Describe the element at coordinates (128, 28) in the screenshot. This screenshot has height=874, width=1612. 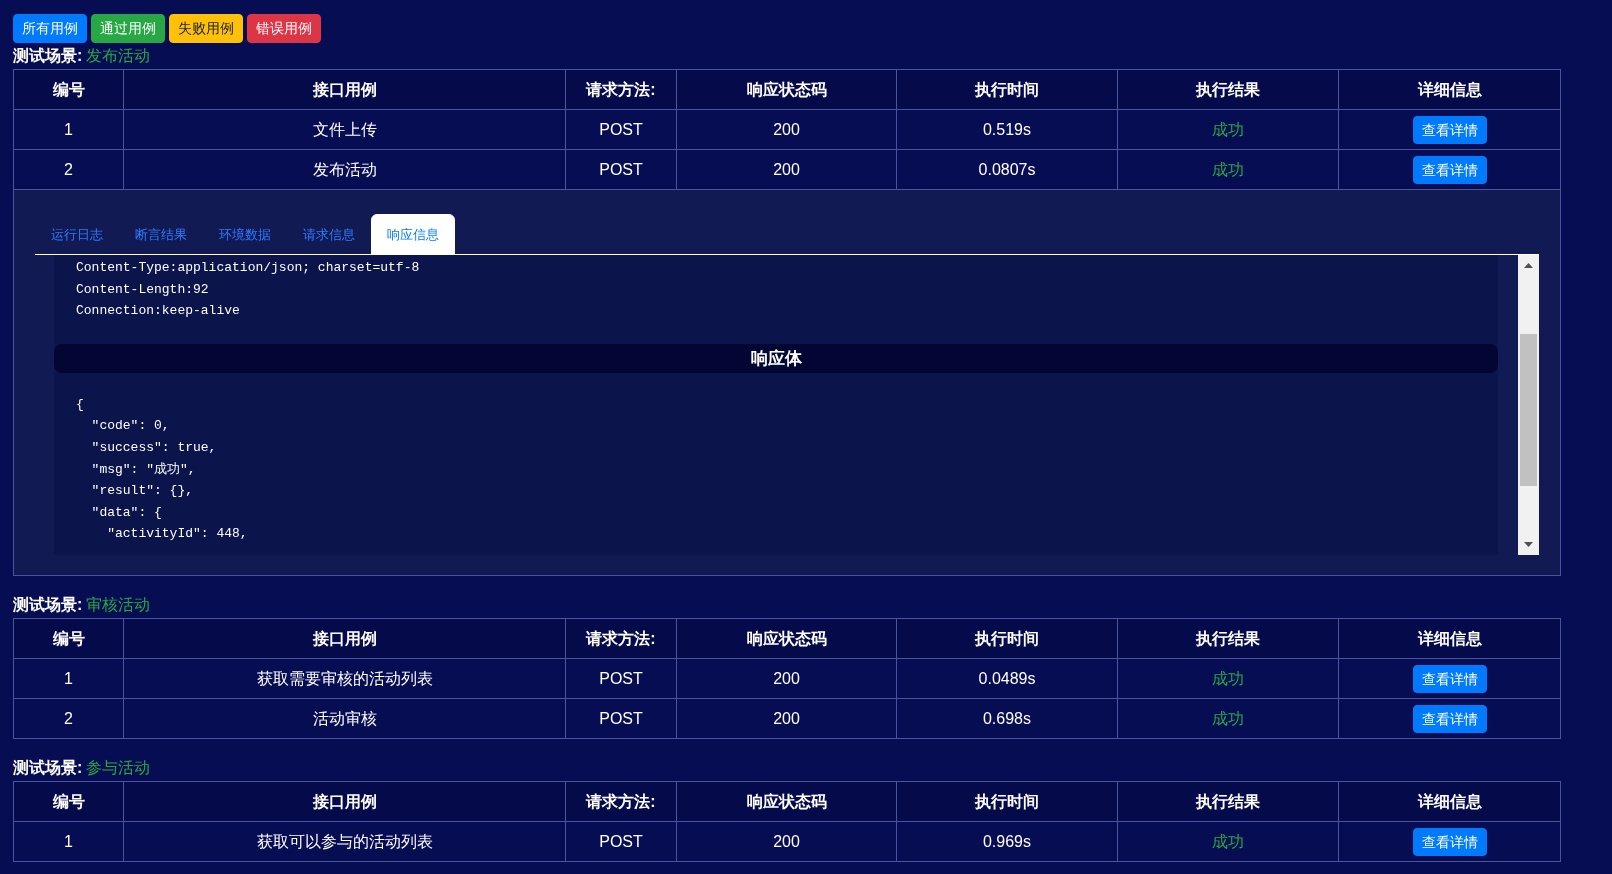
I see `filter-button: 通过用例` at that location.